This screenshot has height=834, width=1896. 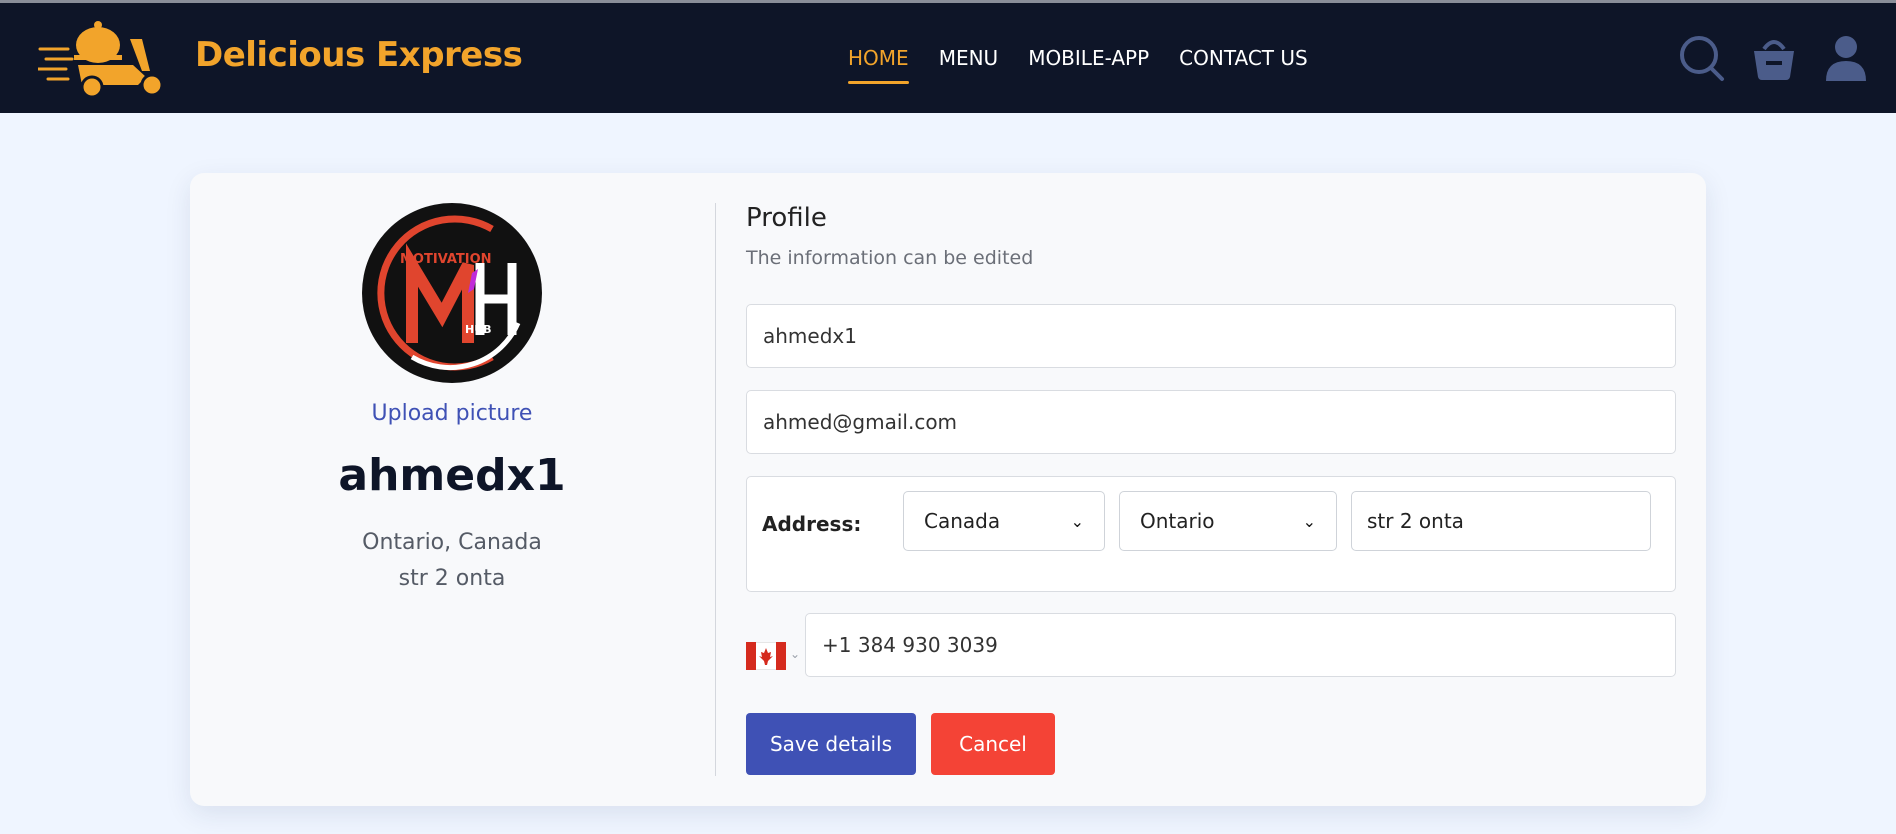 What do you see at coordinates (1004, 521) in the screenshot?
I see `country-select: Canada ⌄` at bounding box center [1004, 521].